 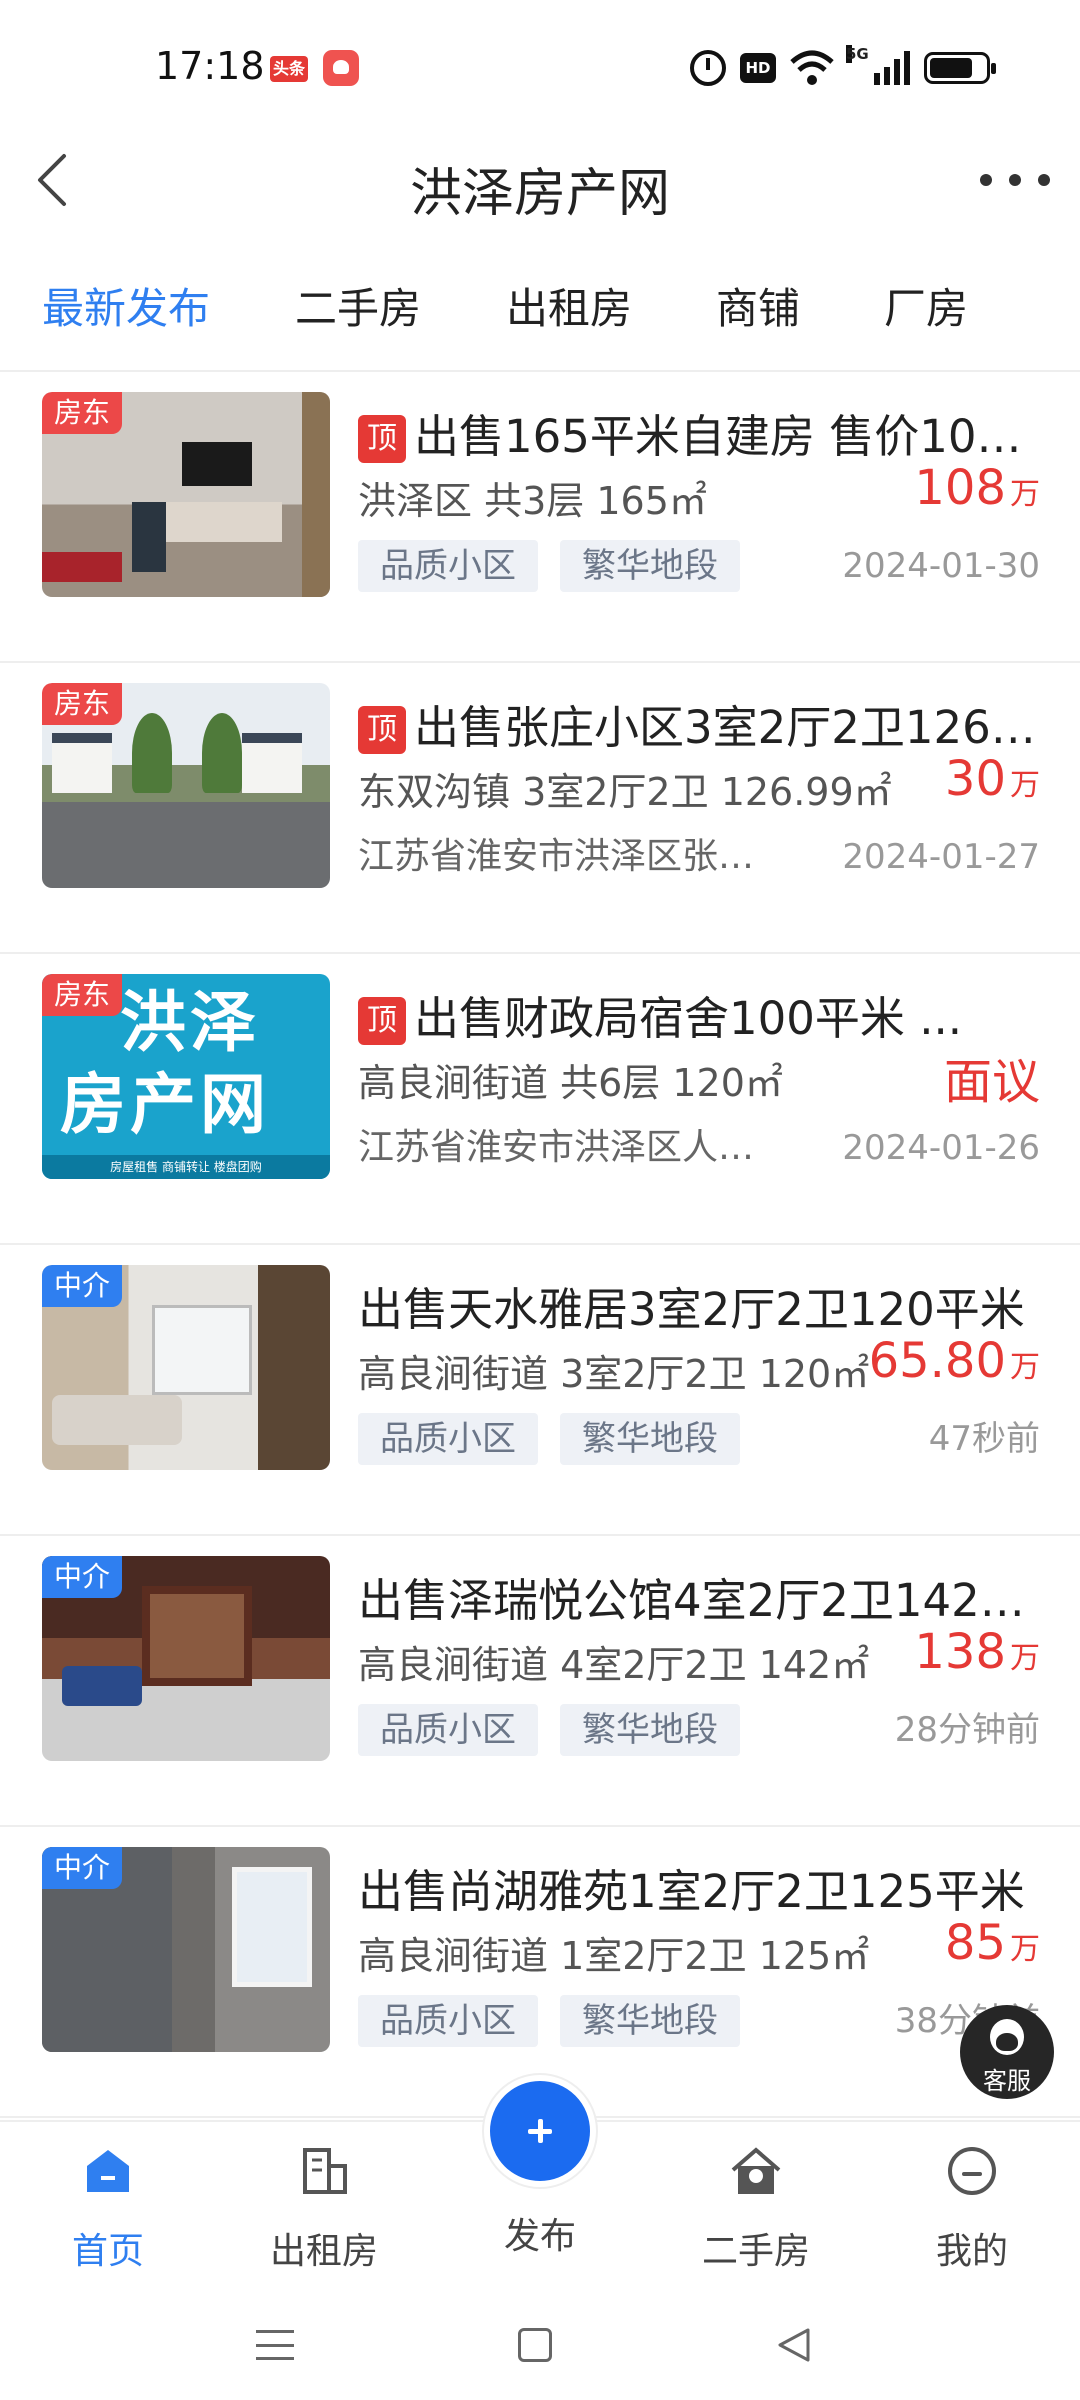 What do you see at coordinates (812, 67) in the screenshot?
I see `wifi-icon` at bounding box center [812, 67].